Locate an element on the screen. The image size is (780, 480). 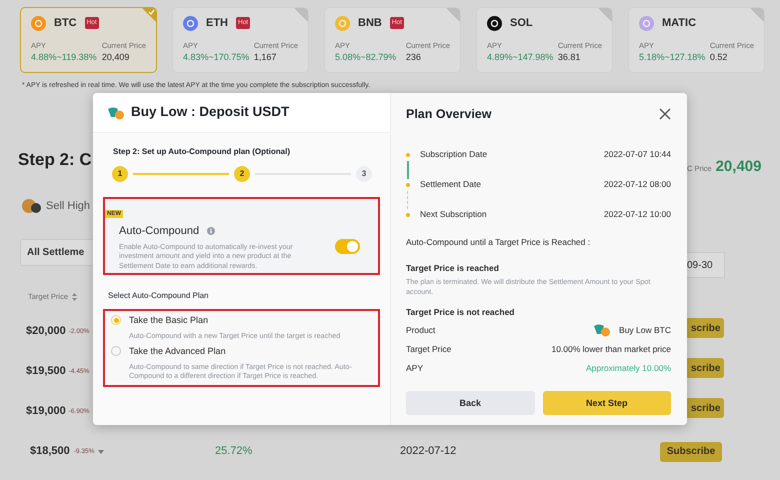
target-price: $19,000 is located at coordinates (46, 412).